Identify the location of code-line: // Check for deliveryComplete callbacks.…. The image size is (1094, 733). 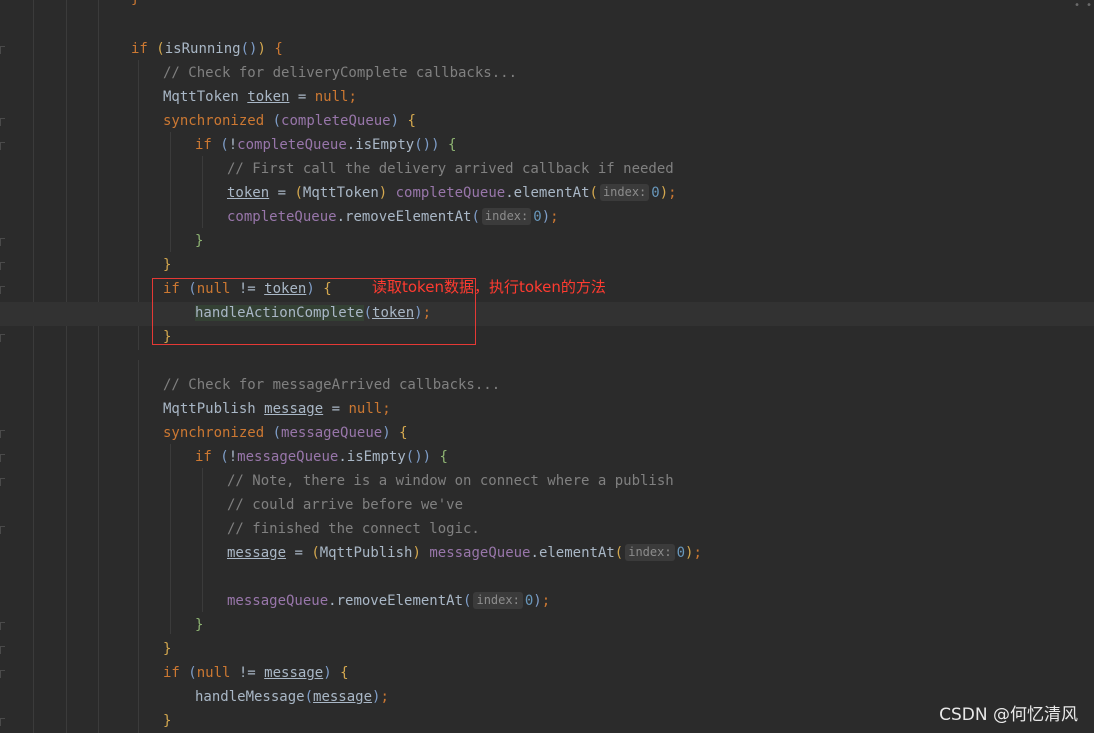
(340, 73).